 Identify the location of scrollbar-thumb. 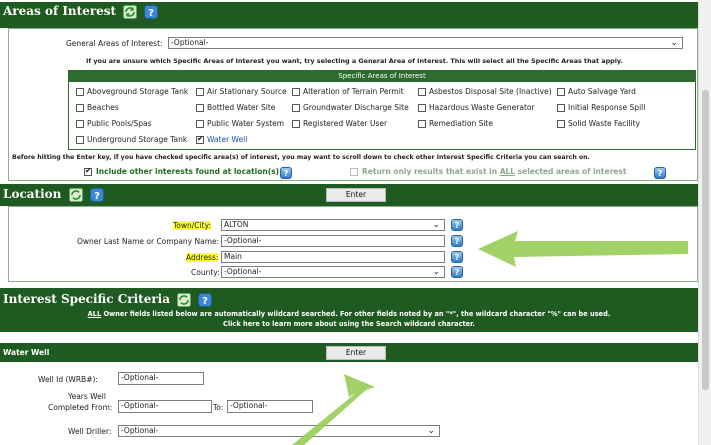
(705, 240).